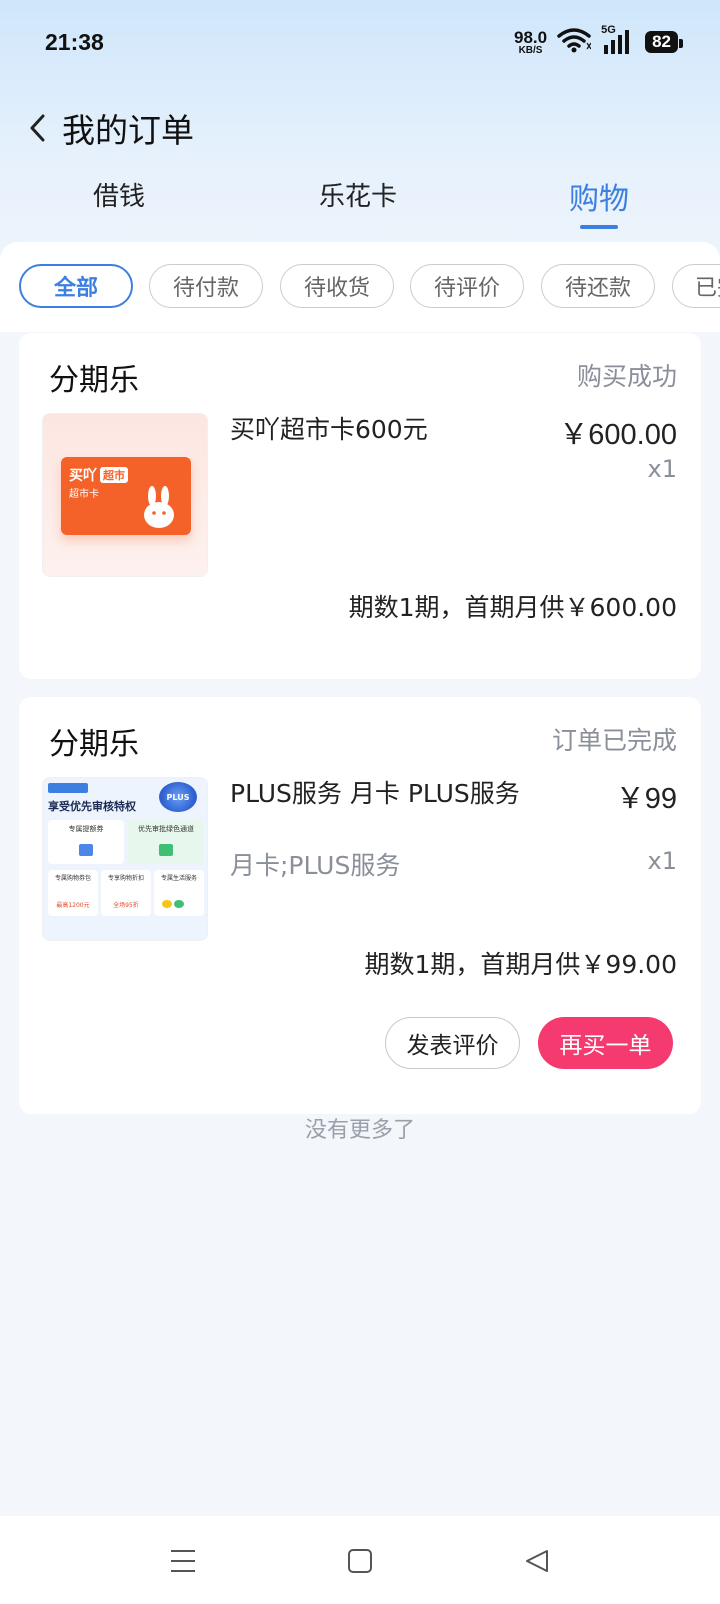  I want to click on card-subtitle: 超市卡, so click(84, 494).